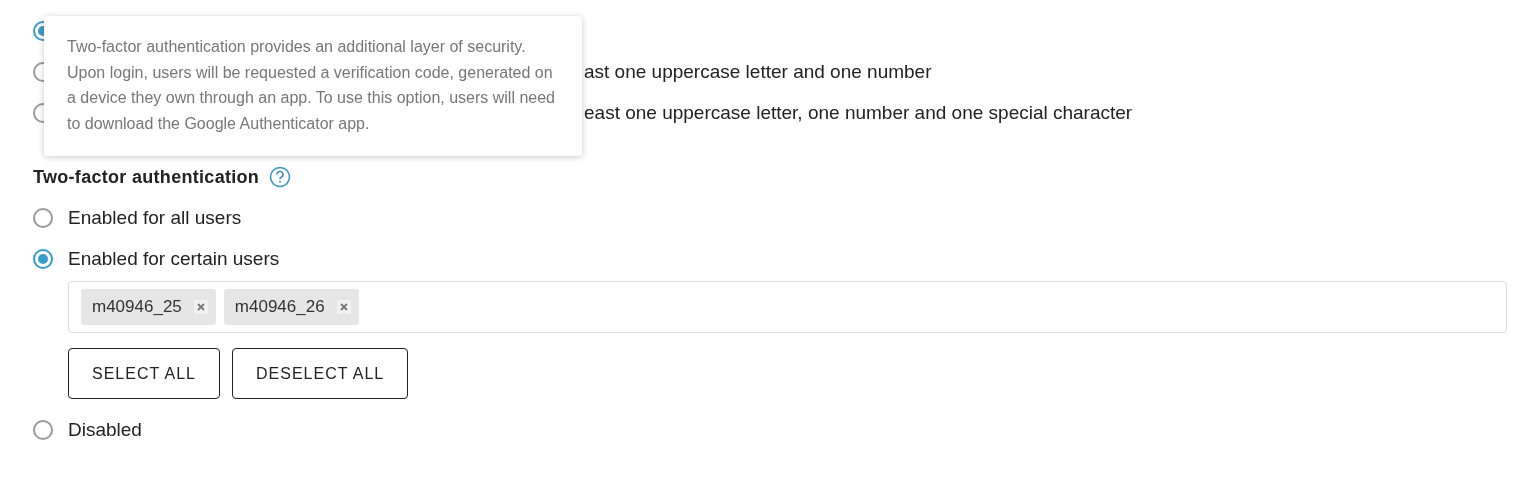  I want to click on user-select-field: m40946_25 m40946_26, so click(787, 307).